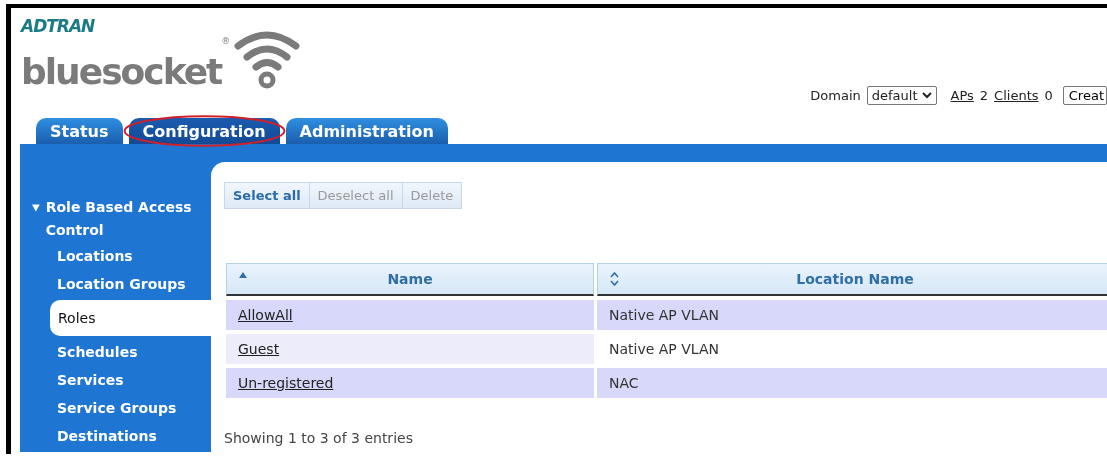 This screenshot has width=1107, height=458. What do you see at coordinates (226, 41) in the screenshot?
I see `registered-mark: ®` at bounding box center [226, 41].